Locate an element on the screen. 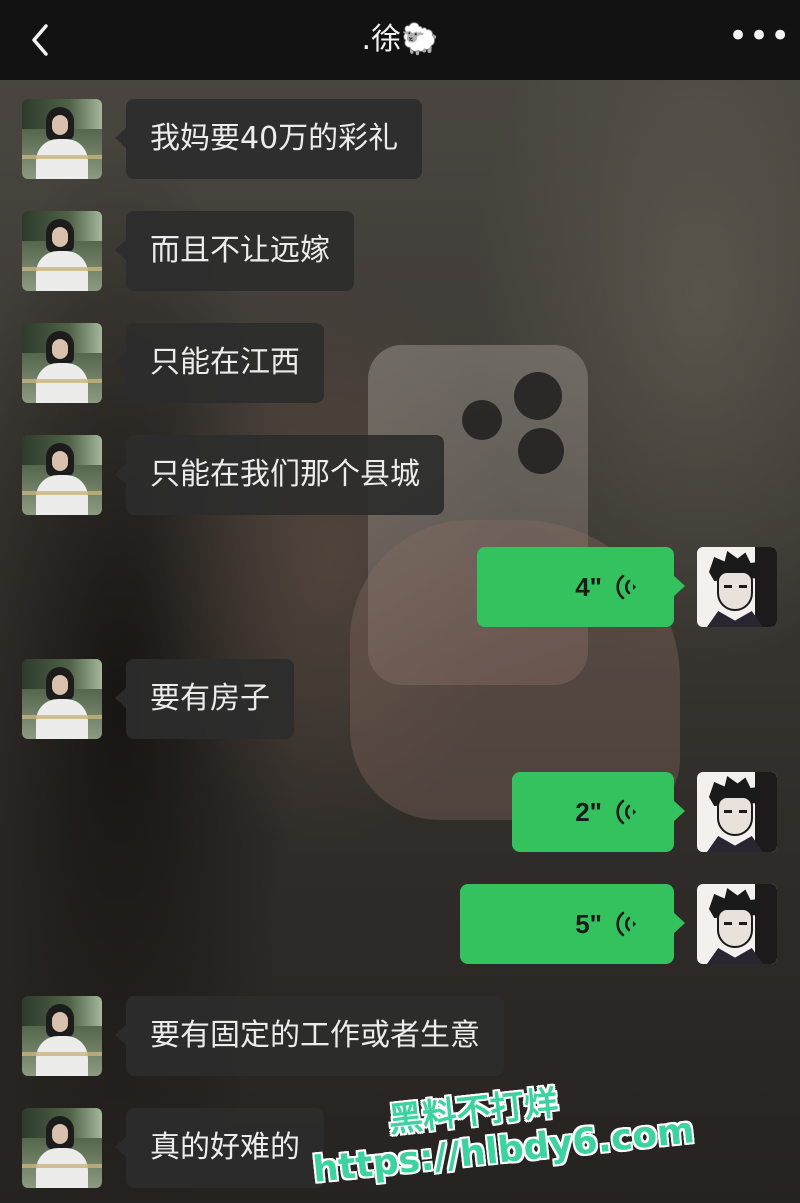 The image size is (800, 1203). voice-duration: 5" is located at coordinates (588, 924).